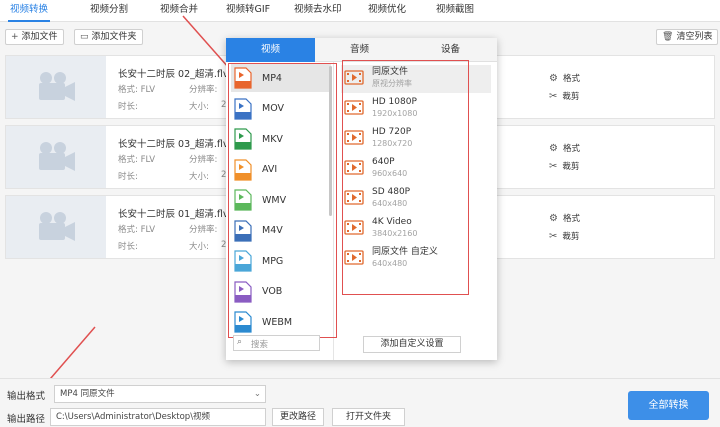 This screenshot has height=427, width=720. What do you see at coordinates (87, 394) in the screenshot?
I see `output-format-value: MP4 同原文件` at bounding box center [87, 394].